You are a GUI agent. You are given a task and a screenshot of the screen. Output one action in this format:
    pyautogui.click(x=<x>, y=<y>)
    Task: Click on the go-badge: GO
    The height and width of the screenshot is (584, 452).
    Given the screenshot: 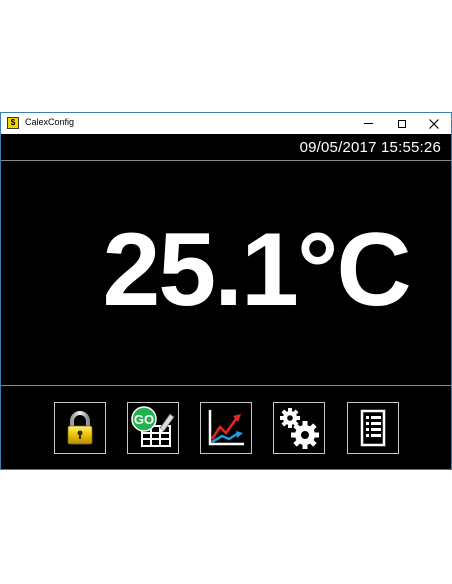 What is the action you would take?
    pyautogui.click(x=144, y=419)
    